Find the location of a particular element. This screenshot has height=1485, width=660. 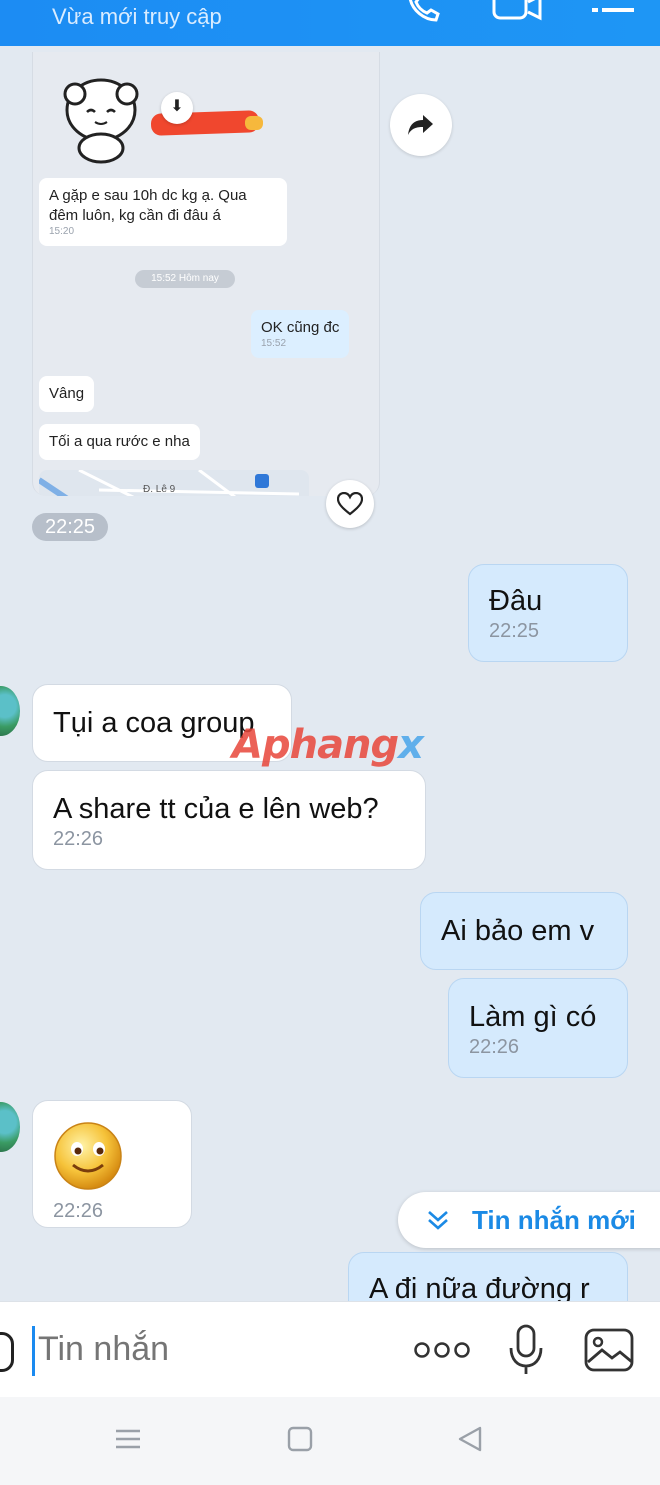

new-messages-label: Tin nhắn mới is located at coordinates (554, 1219).